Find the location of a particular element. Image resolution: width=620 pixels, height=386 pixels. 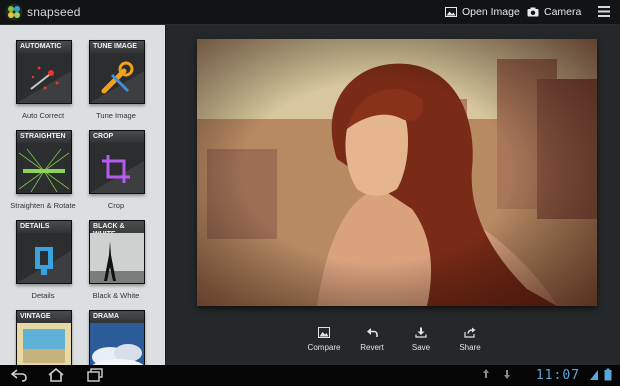

magic-wand-icon is located at coordinates (44, 78).